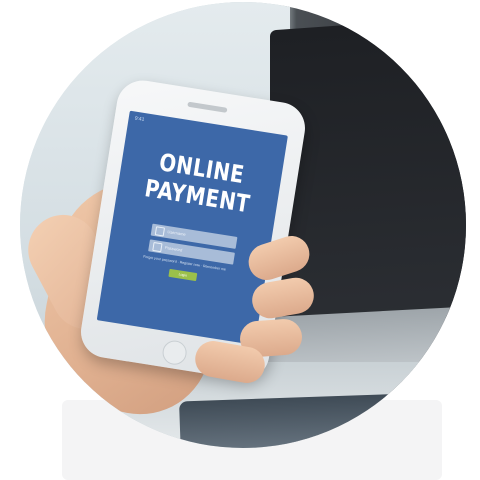 The image size is (480, 480). Describe the element at coordinates (157, 247) in the screenshot. I see `lock-icon` at that location.